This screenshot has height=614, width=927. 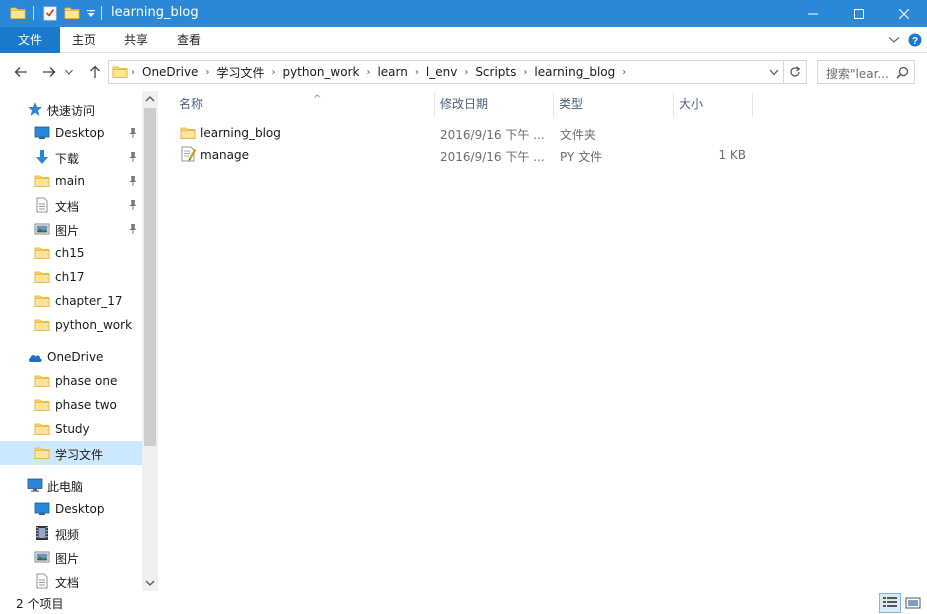 What do you see at coordinates (71, 557) in the screenshot?
I see `nav-item-pc-pictures: 图片` at bounding box center [71, 557].